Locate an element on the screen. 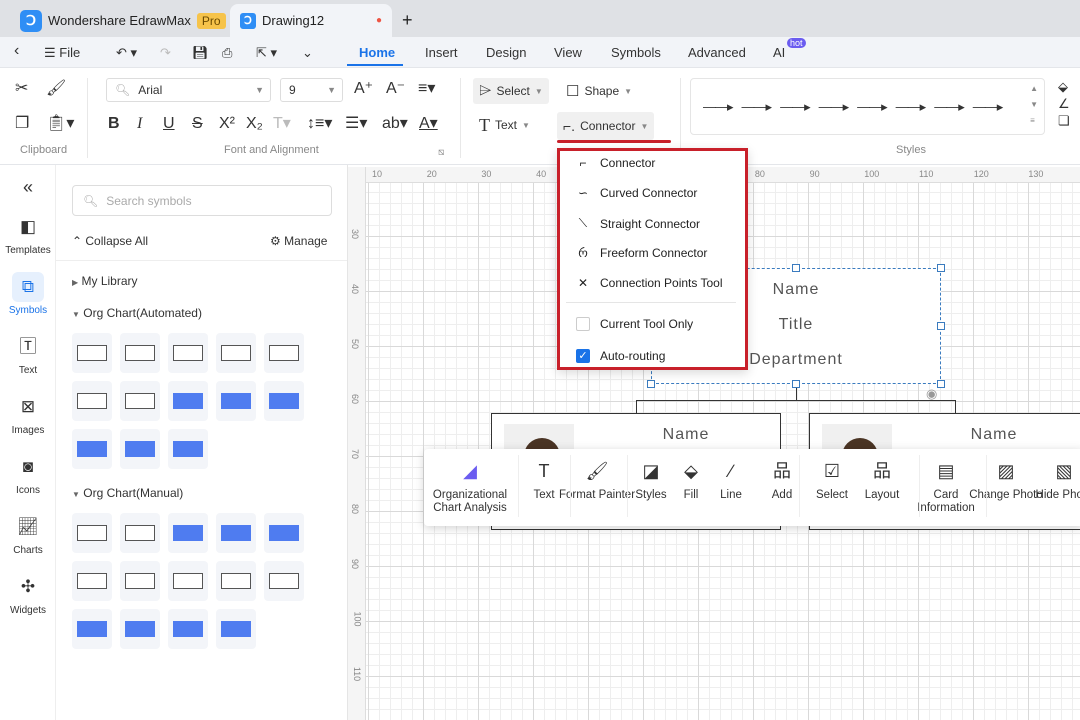  search-input: 🔍︎ Search symbols is located at coordinates (202, 200).